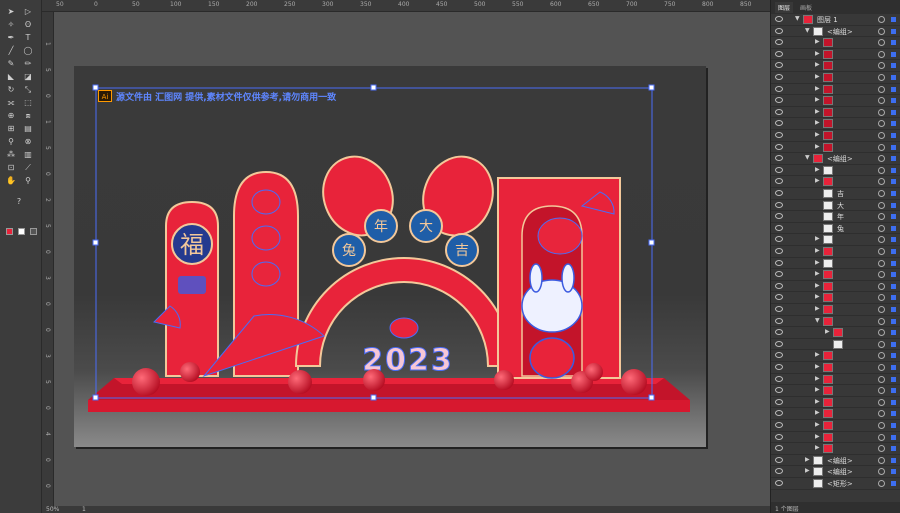  I want to click on layer-row: 年, so click(835, 217).